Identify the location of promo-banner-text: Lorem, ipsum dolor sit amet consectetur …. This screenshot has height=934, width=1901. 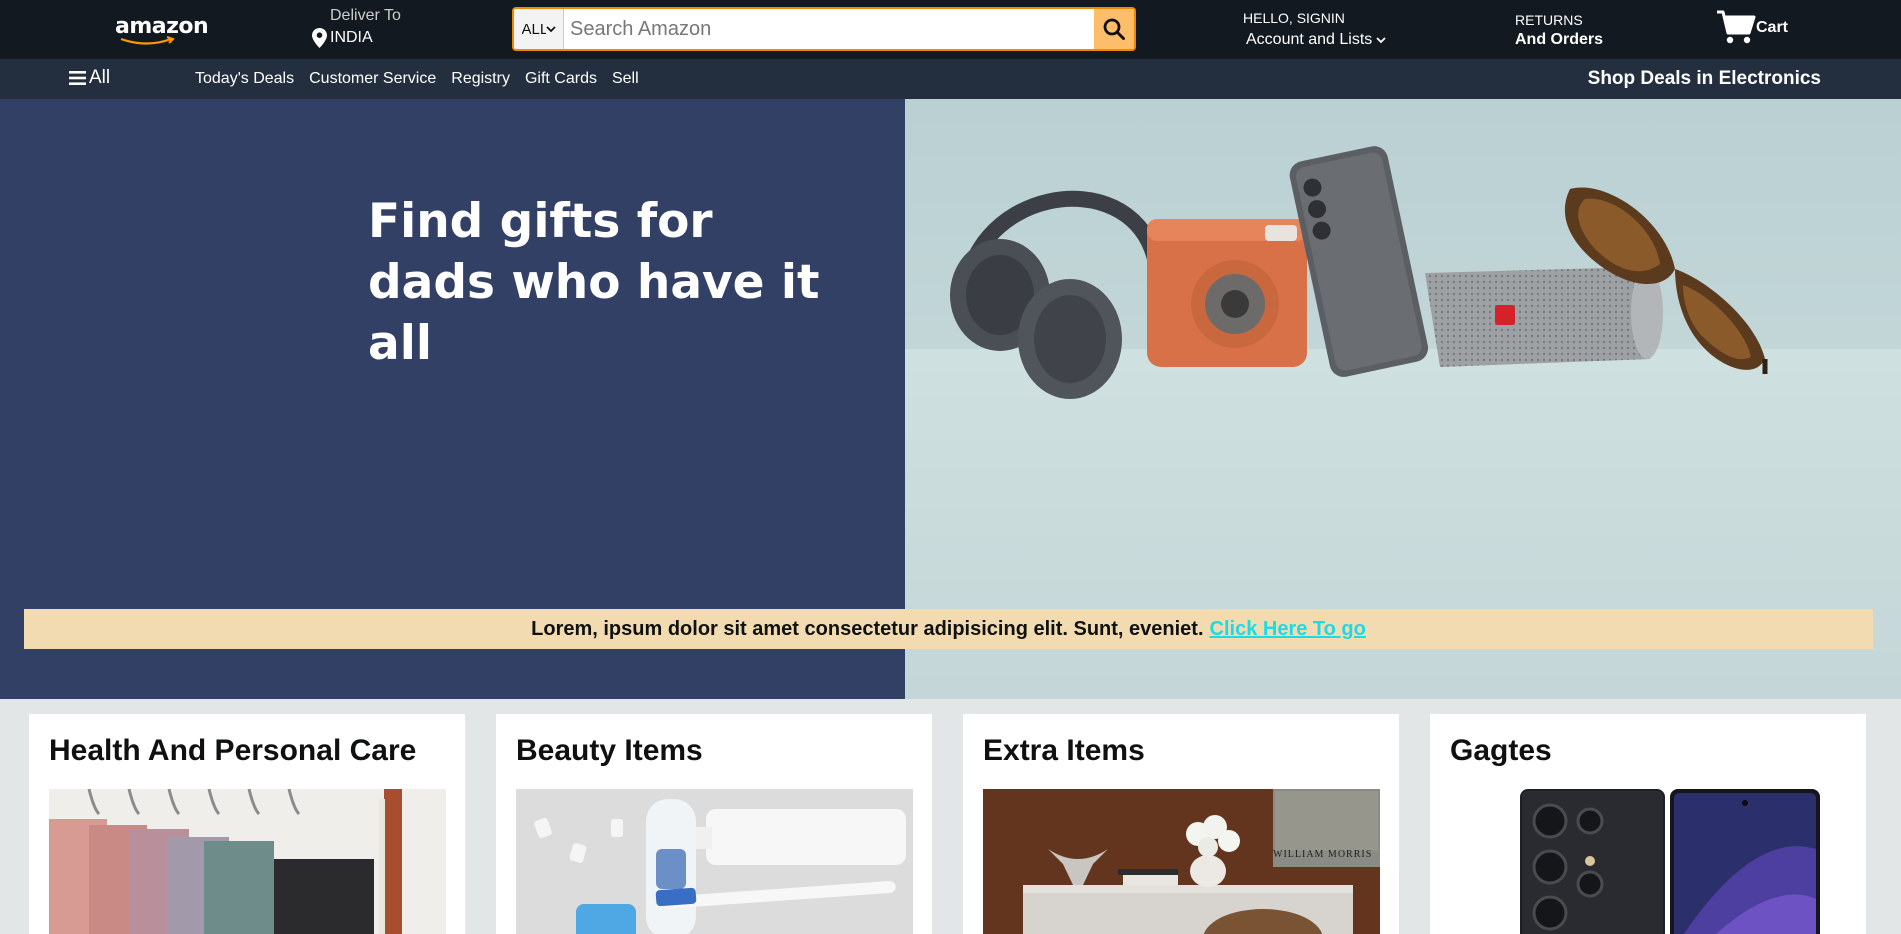
(867, 628).